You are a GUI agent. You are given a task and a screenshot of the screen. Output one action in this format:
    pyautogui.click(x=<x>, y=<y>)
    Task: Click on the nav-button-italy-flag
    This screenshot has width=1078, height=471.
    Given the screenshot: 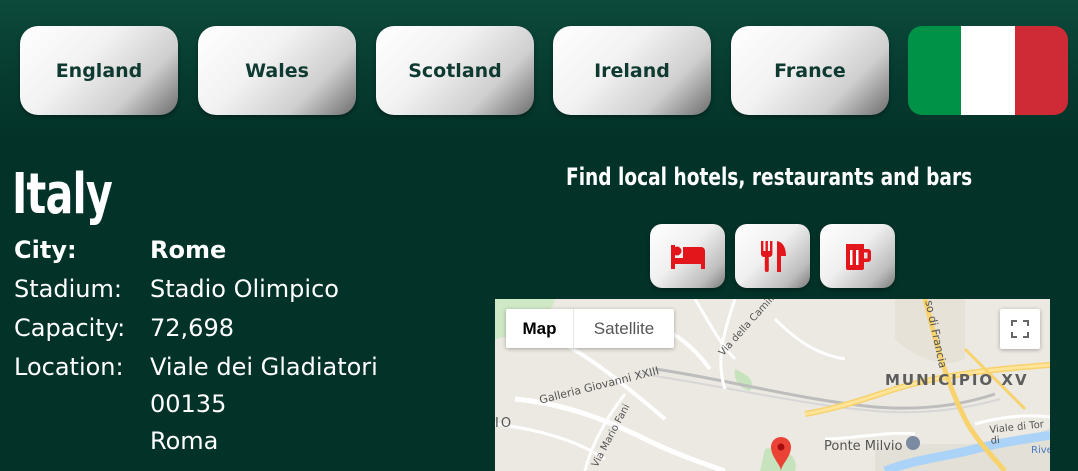 What is the action you would take?
    pyautogui.click(x=988, y=70)
    